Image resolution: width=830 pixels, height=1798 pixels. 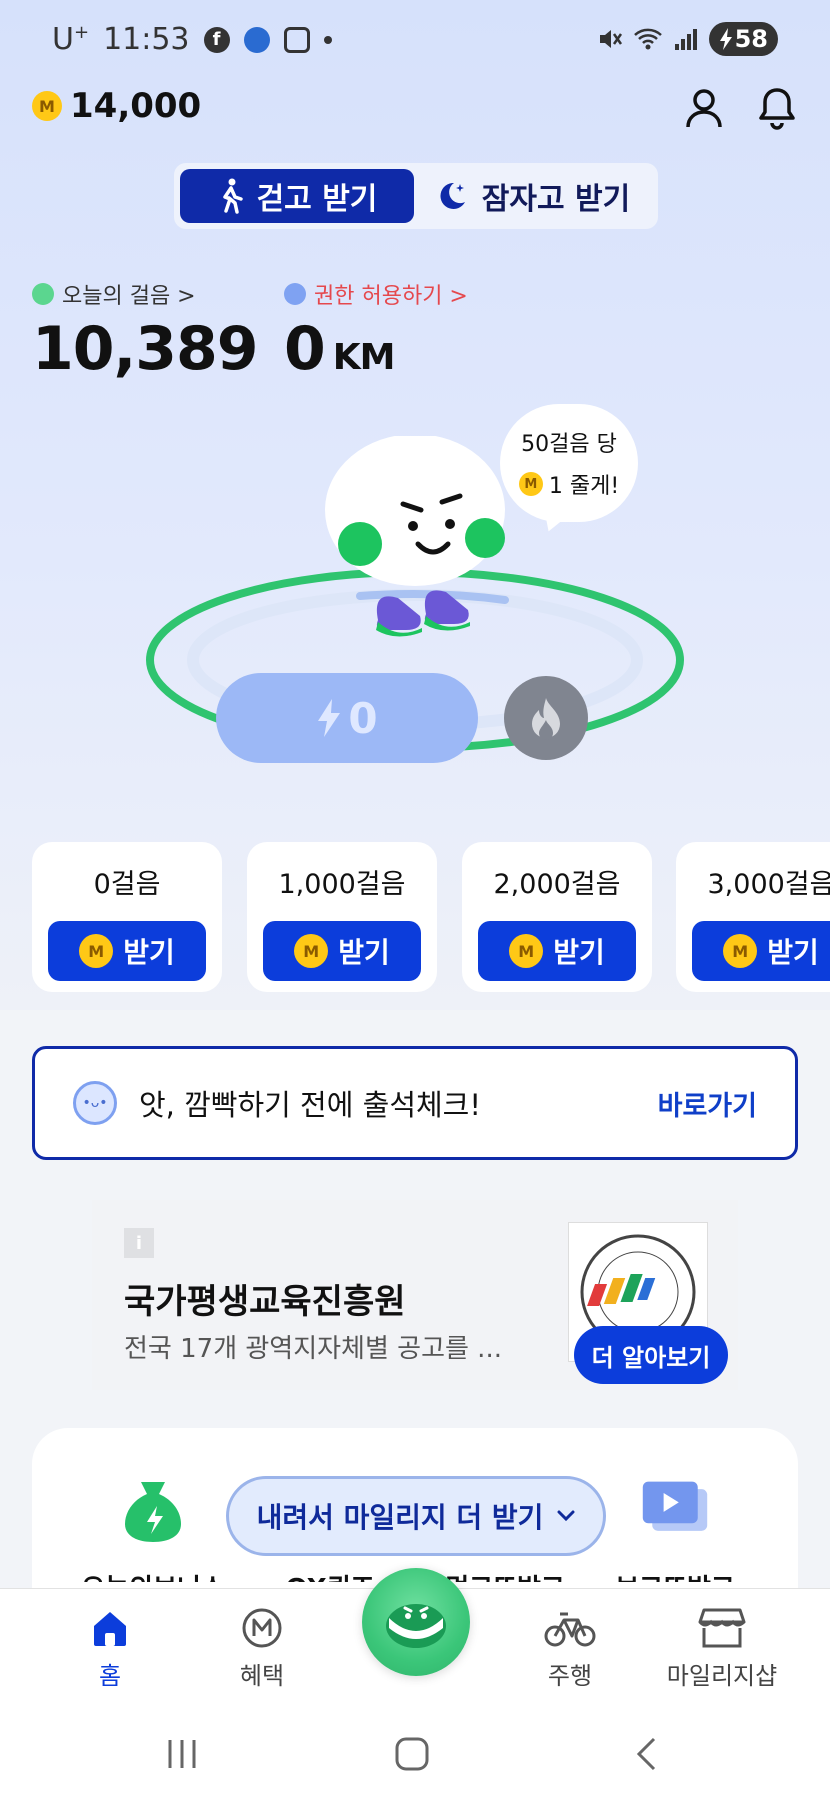 I want to click on notifications-button, so click(x=777, y=108).